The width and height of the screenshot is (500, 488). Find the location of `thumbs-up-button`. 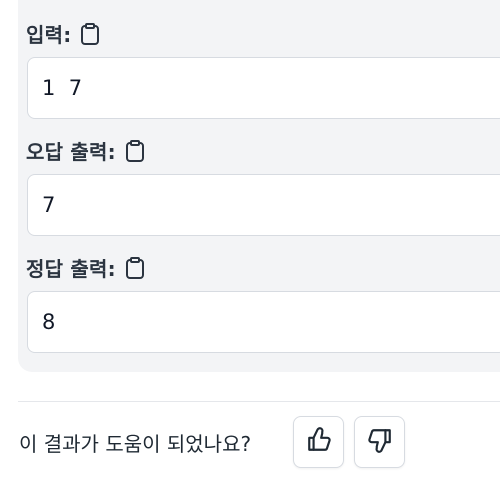

thumbs-up-button is located at coordinates (318, 442).